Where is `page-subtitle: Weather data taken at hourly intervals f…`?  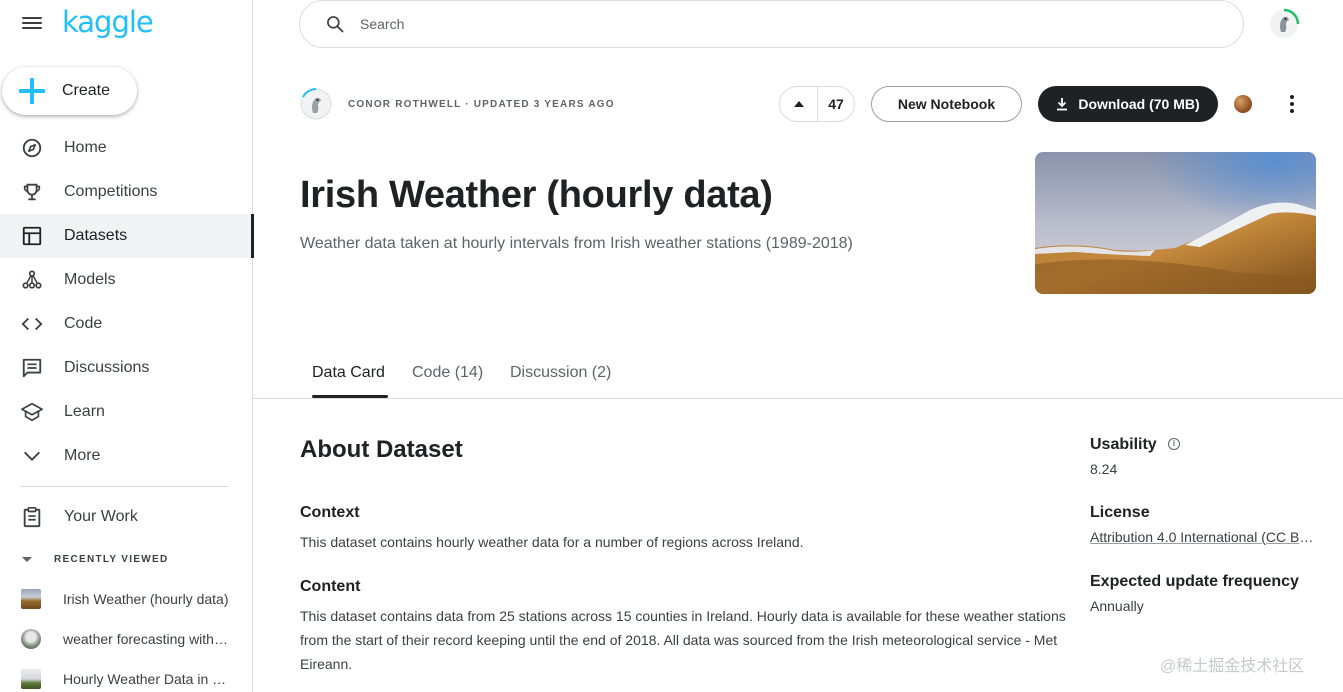 page-subtitle: Weather data taken at hourly intervals f… is located at coordinates (576, 243).